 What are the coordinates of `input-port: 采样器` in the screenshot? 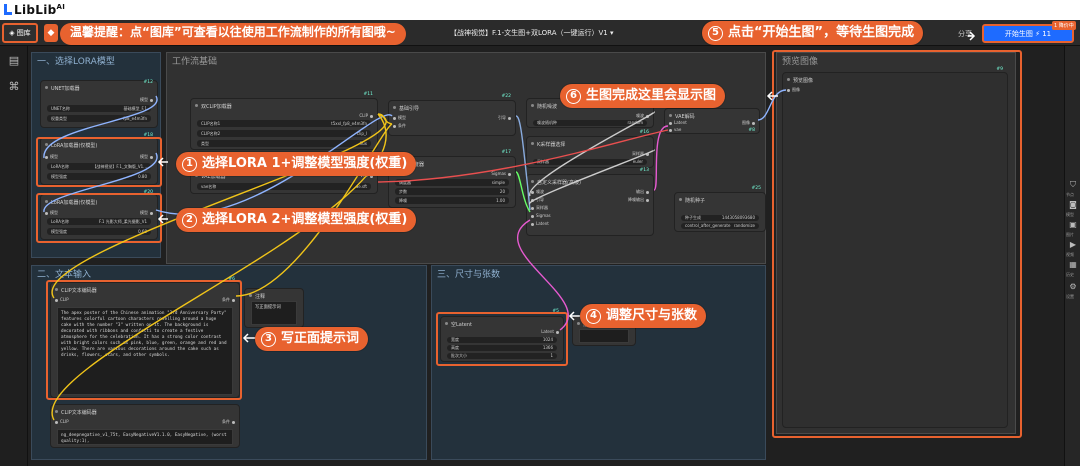 It's located at (539, 208).